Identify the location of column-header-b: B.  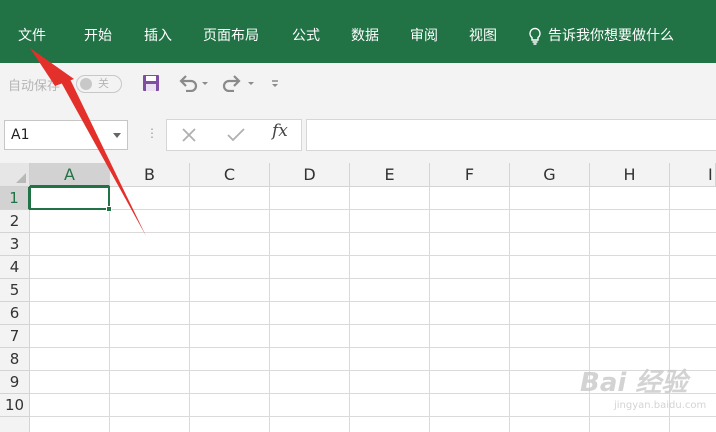
(150, 175).